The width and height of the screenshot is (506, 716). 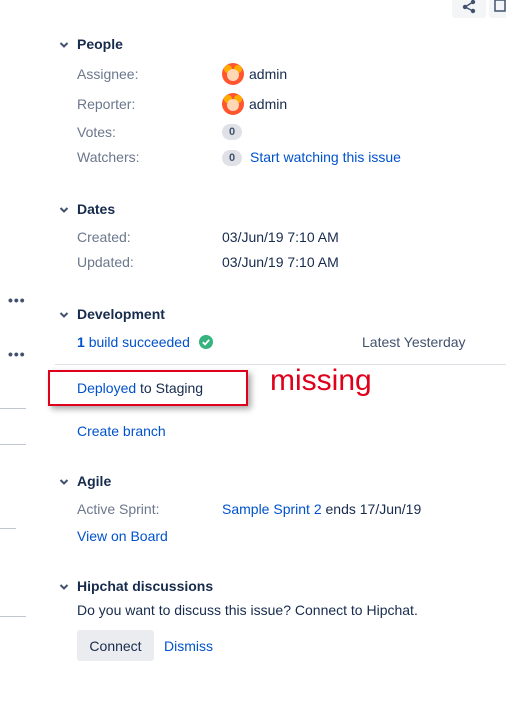 What do you see at coordinates (325, 157) in the screenshot?
I see `start-watching-link: Start watching this issue` at bounding box center [325, 157].